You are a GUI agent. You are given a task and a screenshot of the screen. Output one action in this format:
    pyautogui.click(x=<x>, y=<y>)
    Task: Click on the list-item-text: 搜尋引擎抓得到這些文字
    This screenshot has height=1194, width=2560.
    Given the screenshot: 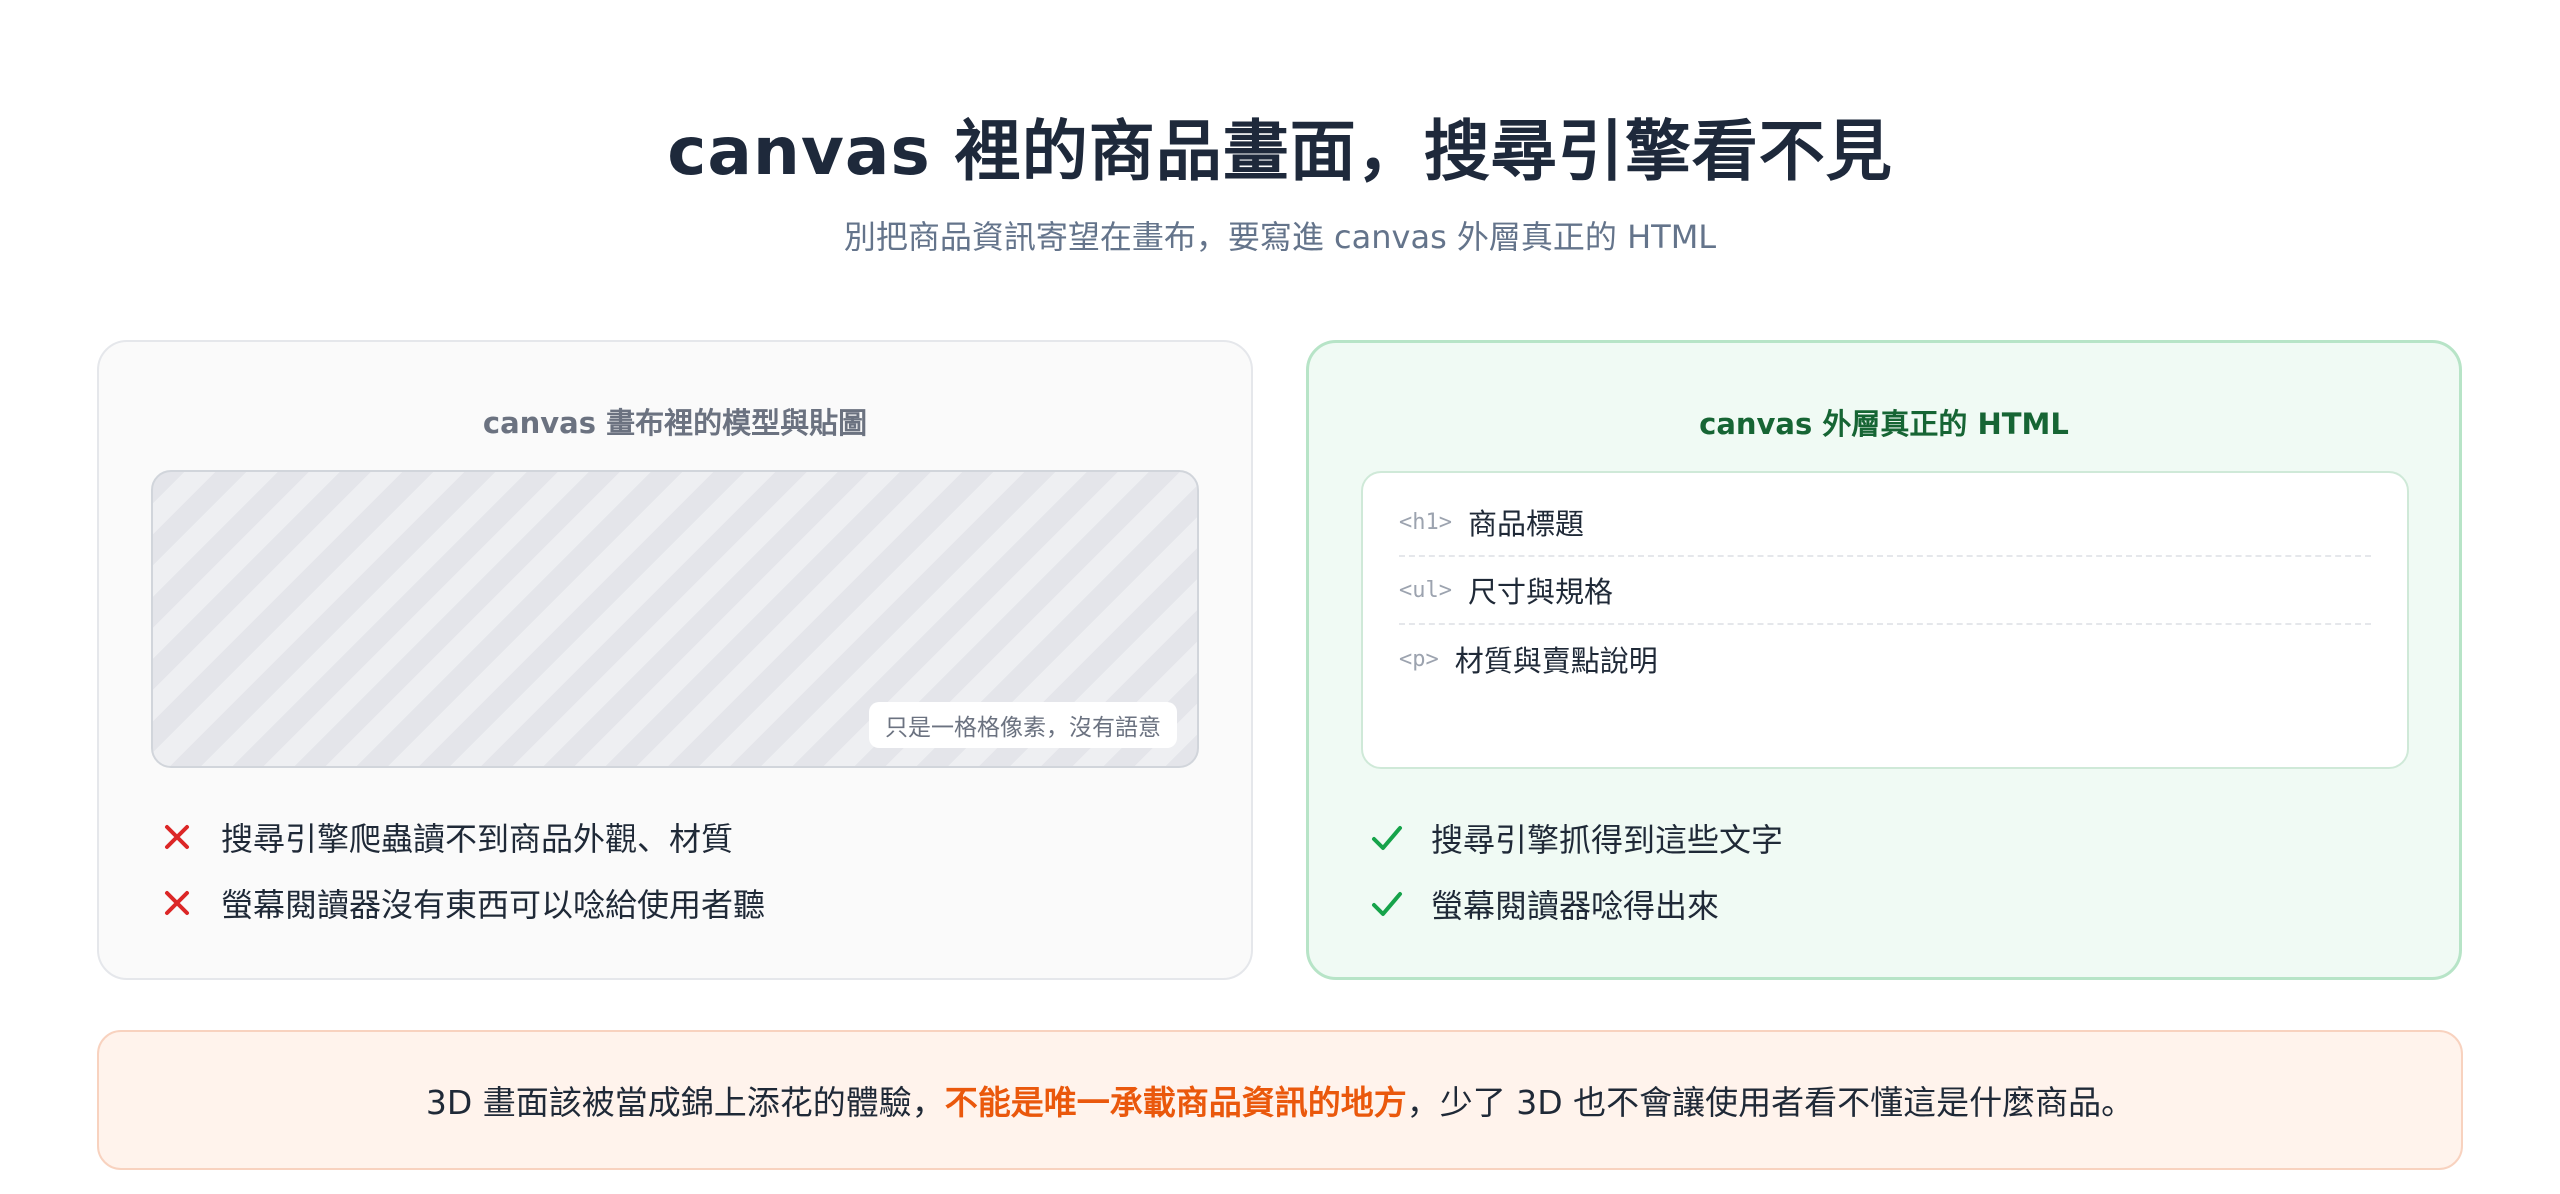 What is the action you would take?
    pyautogui.click(x=1607, y=840)
    